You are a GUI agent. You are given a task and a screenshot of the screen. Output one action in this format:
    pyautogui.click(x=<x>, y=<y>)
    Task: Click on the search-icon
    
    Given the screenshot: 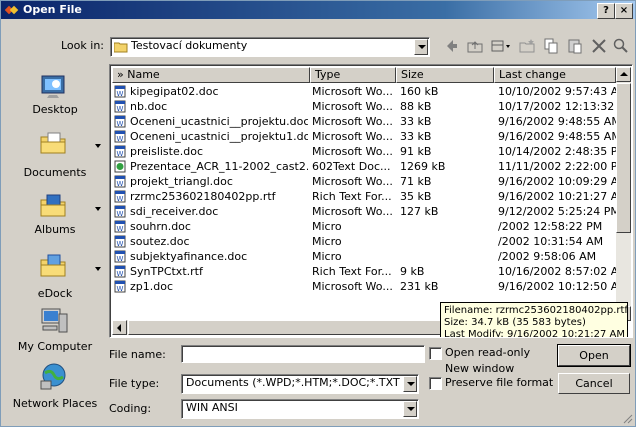 What is the action you would take?
    pyautogui.click(x=621, y=46)
    